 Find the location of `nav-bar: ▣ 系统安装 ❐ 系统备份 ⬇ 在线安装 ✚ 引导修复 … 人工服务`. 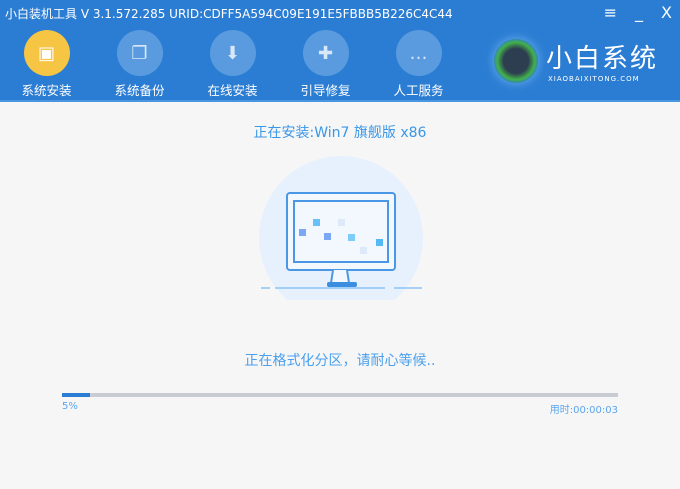

nav-bar: ▣ 系统安装 ❐ 系统备份 ⬇ 在线安装 ✚ 引导修复 … 人工服务 is located at coordinates (232, 64).